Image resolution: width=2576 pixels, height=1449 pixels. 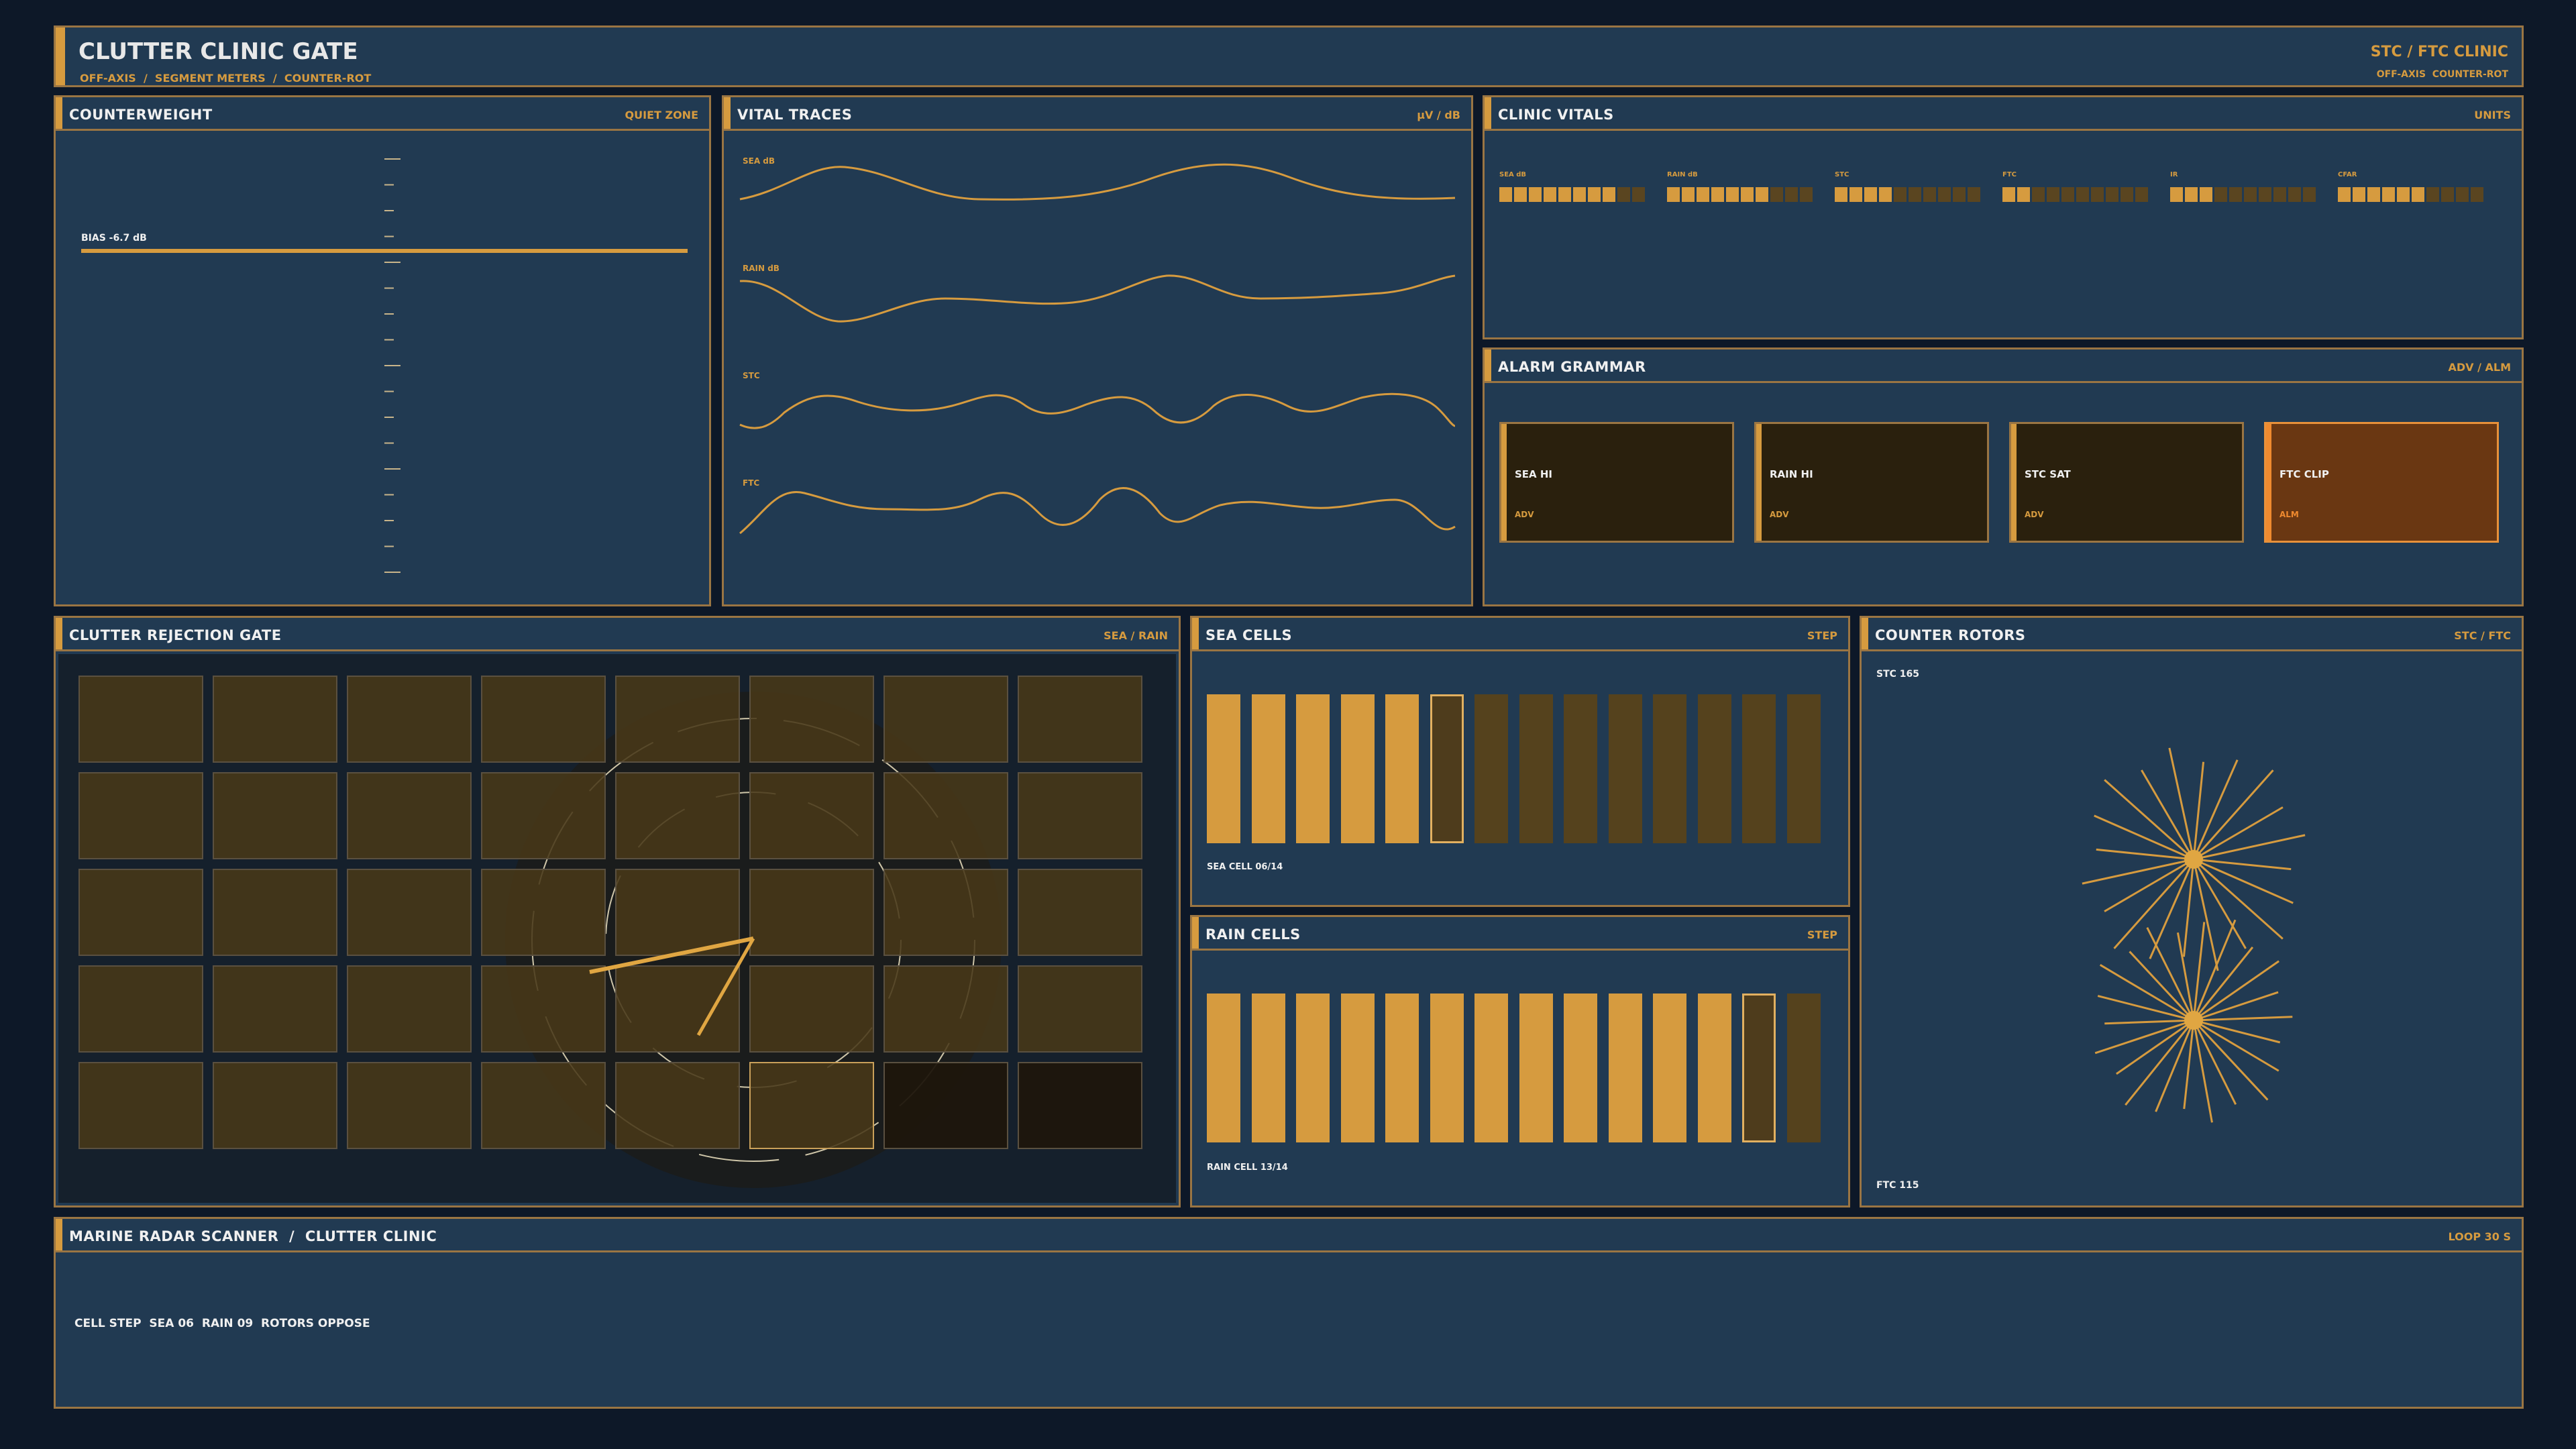 I want to click on alarm-tile-rain-hi: RAIN HI ADV, so click(x=1871, y=482).